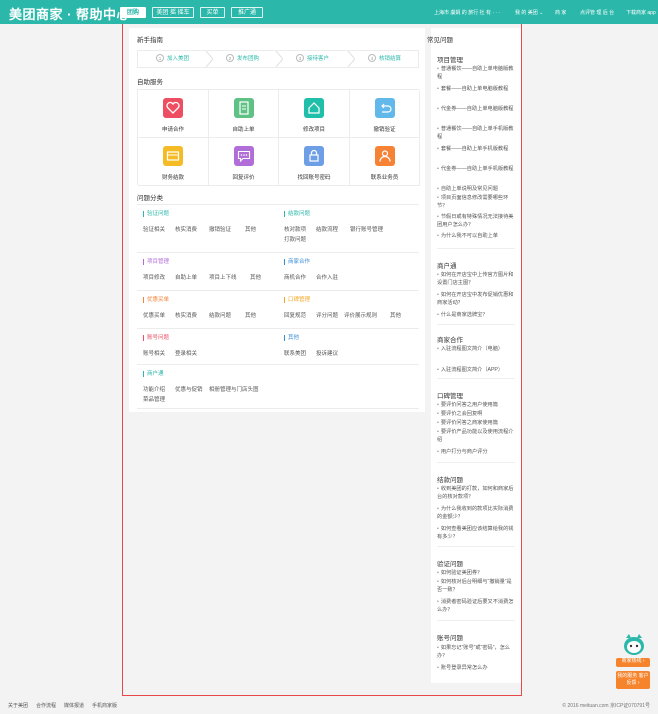 The height and width of the screenshot is (714, 658). I want to click on category-link: 银行账号管理, so click(366, 229).